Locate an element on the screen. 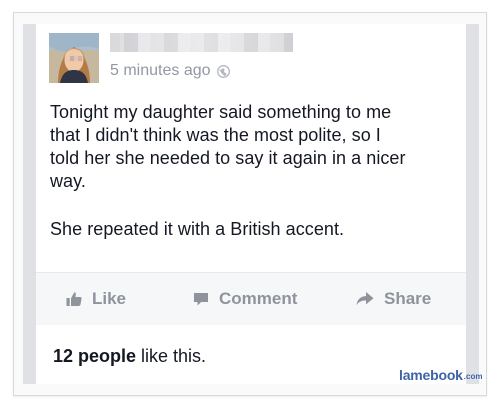 This screenshot has height=406, width=500. comment-label: Comment is located at coordinates (258, 298).